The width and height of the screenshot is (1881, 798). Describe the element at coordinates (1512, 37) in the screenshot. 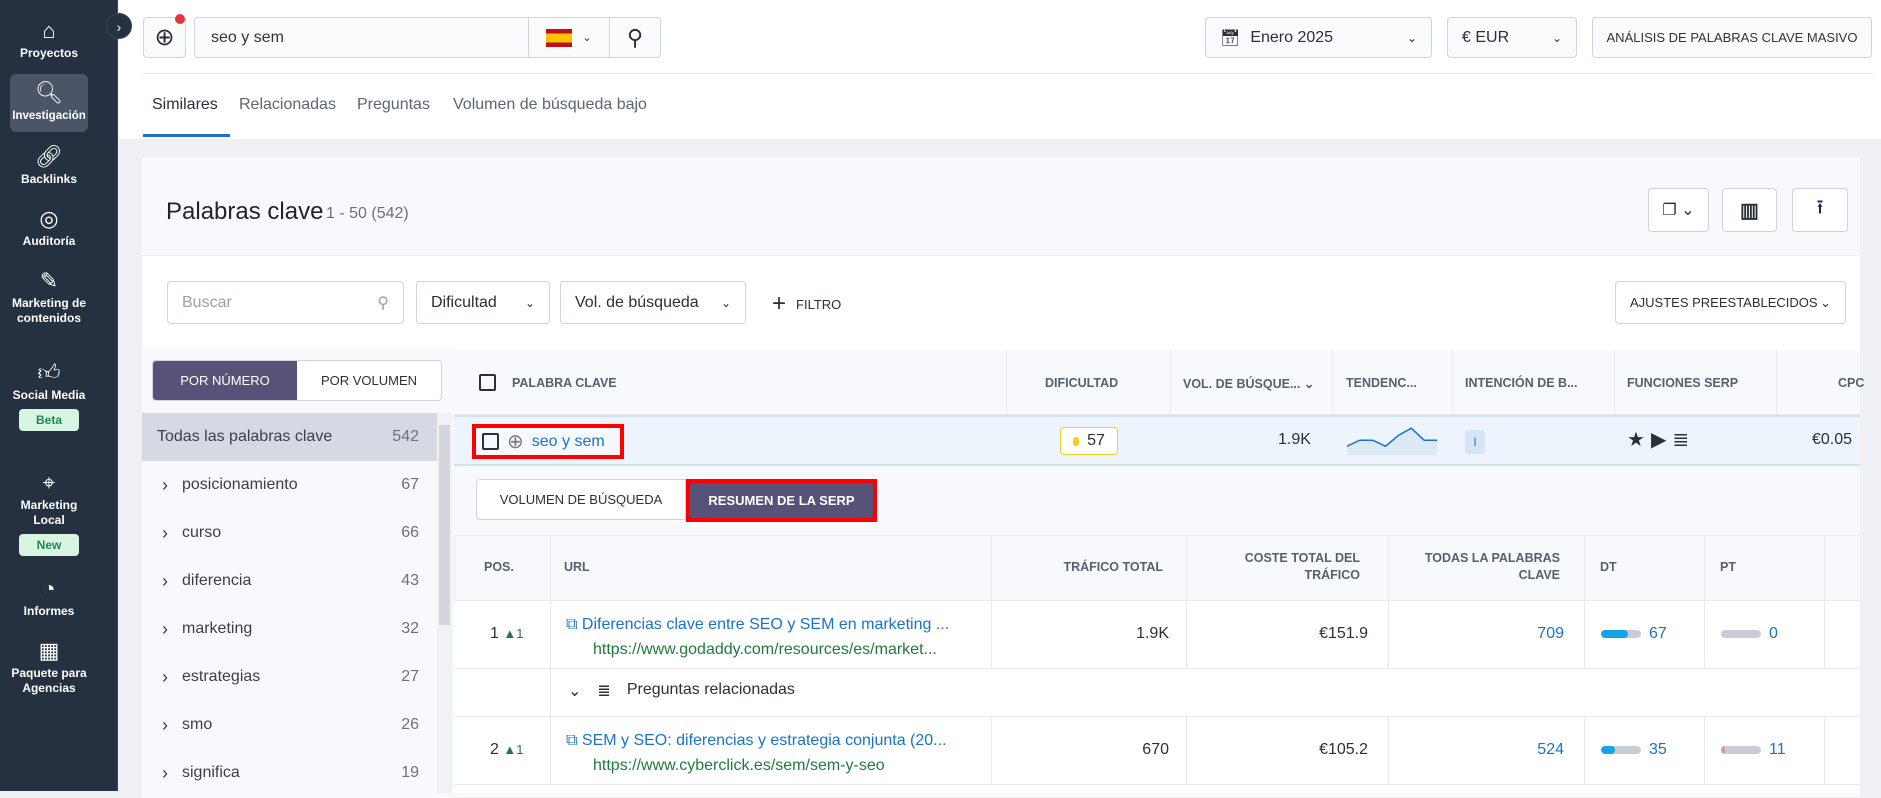

I see `currency-select: € EUR ⌄` at that location.